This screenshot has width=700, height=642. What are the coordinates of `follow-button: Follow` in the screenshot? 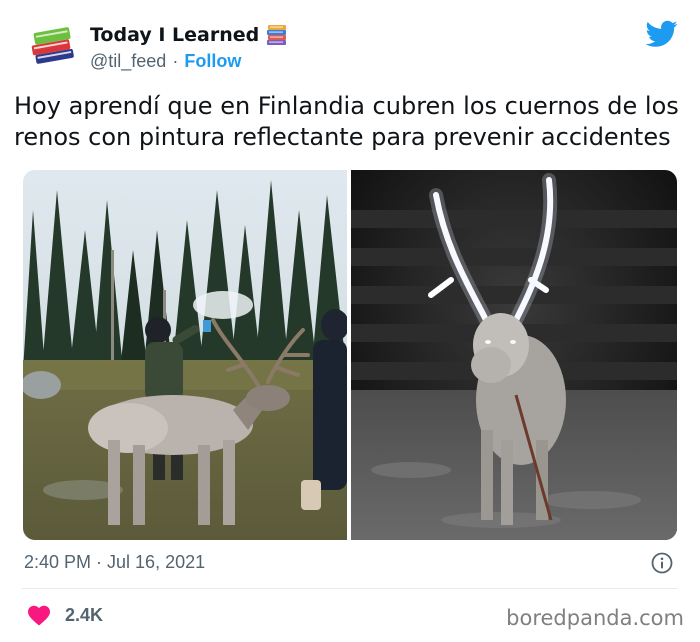 It's located at (212, 61).